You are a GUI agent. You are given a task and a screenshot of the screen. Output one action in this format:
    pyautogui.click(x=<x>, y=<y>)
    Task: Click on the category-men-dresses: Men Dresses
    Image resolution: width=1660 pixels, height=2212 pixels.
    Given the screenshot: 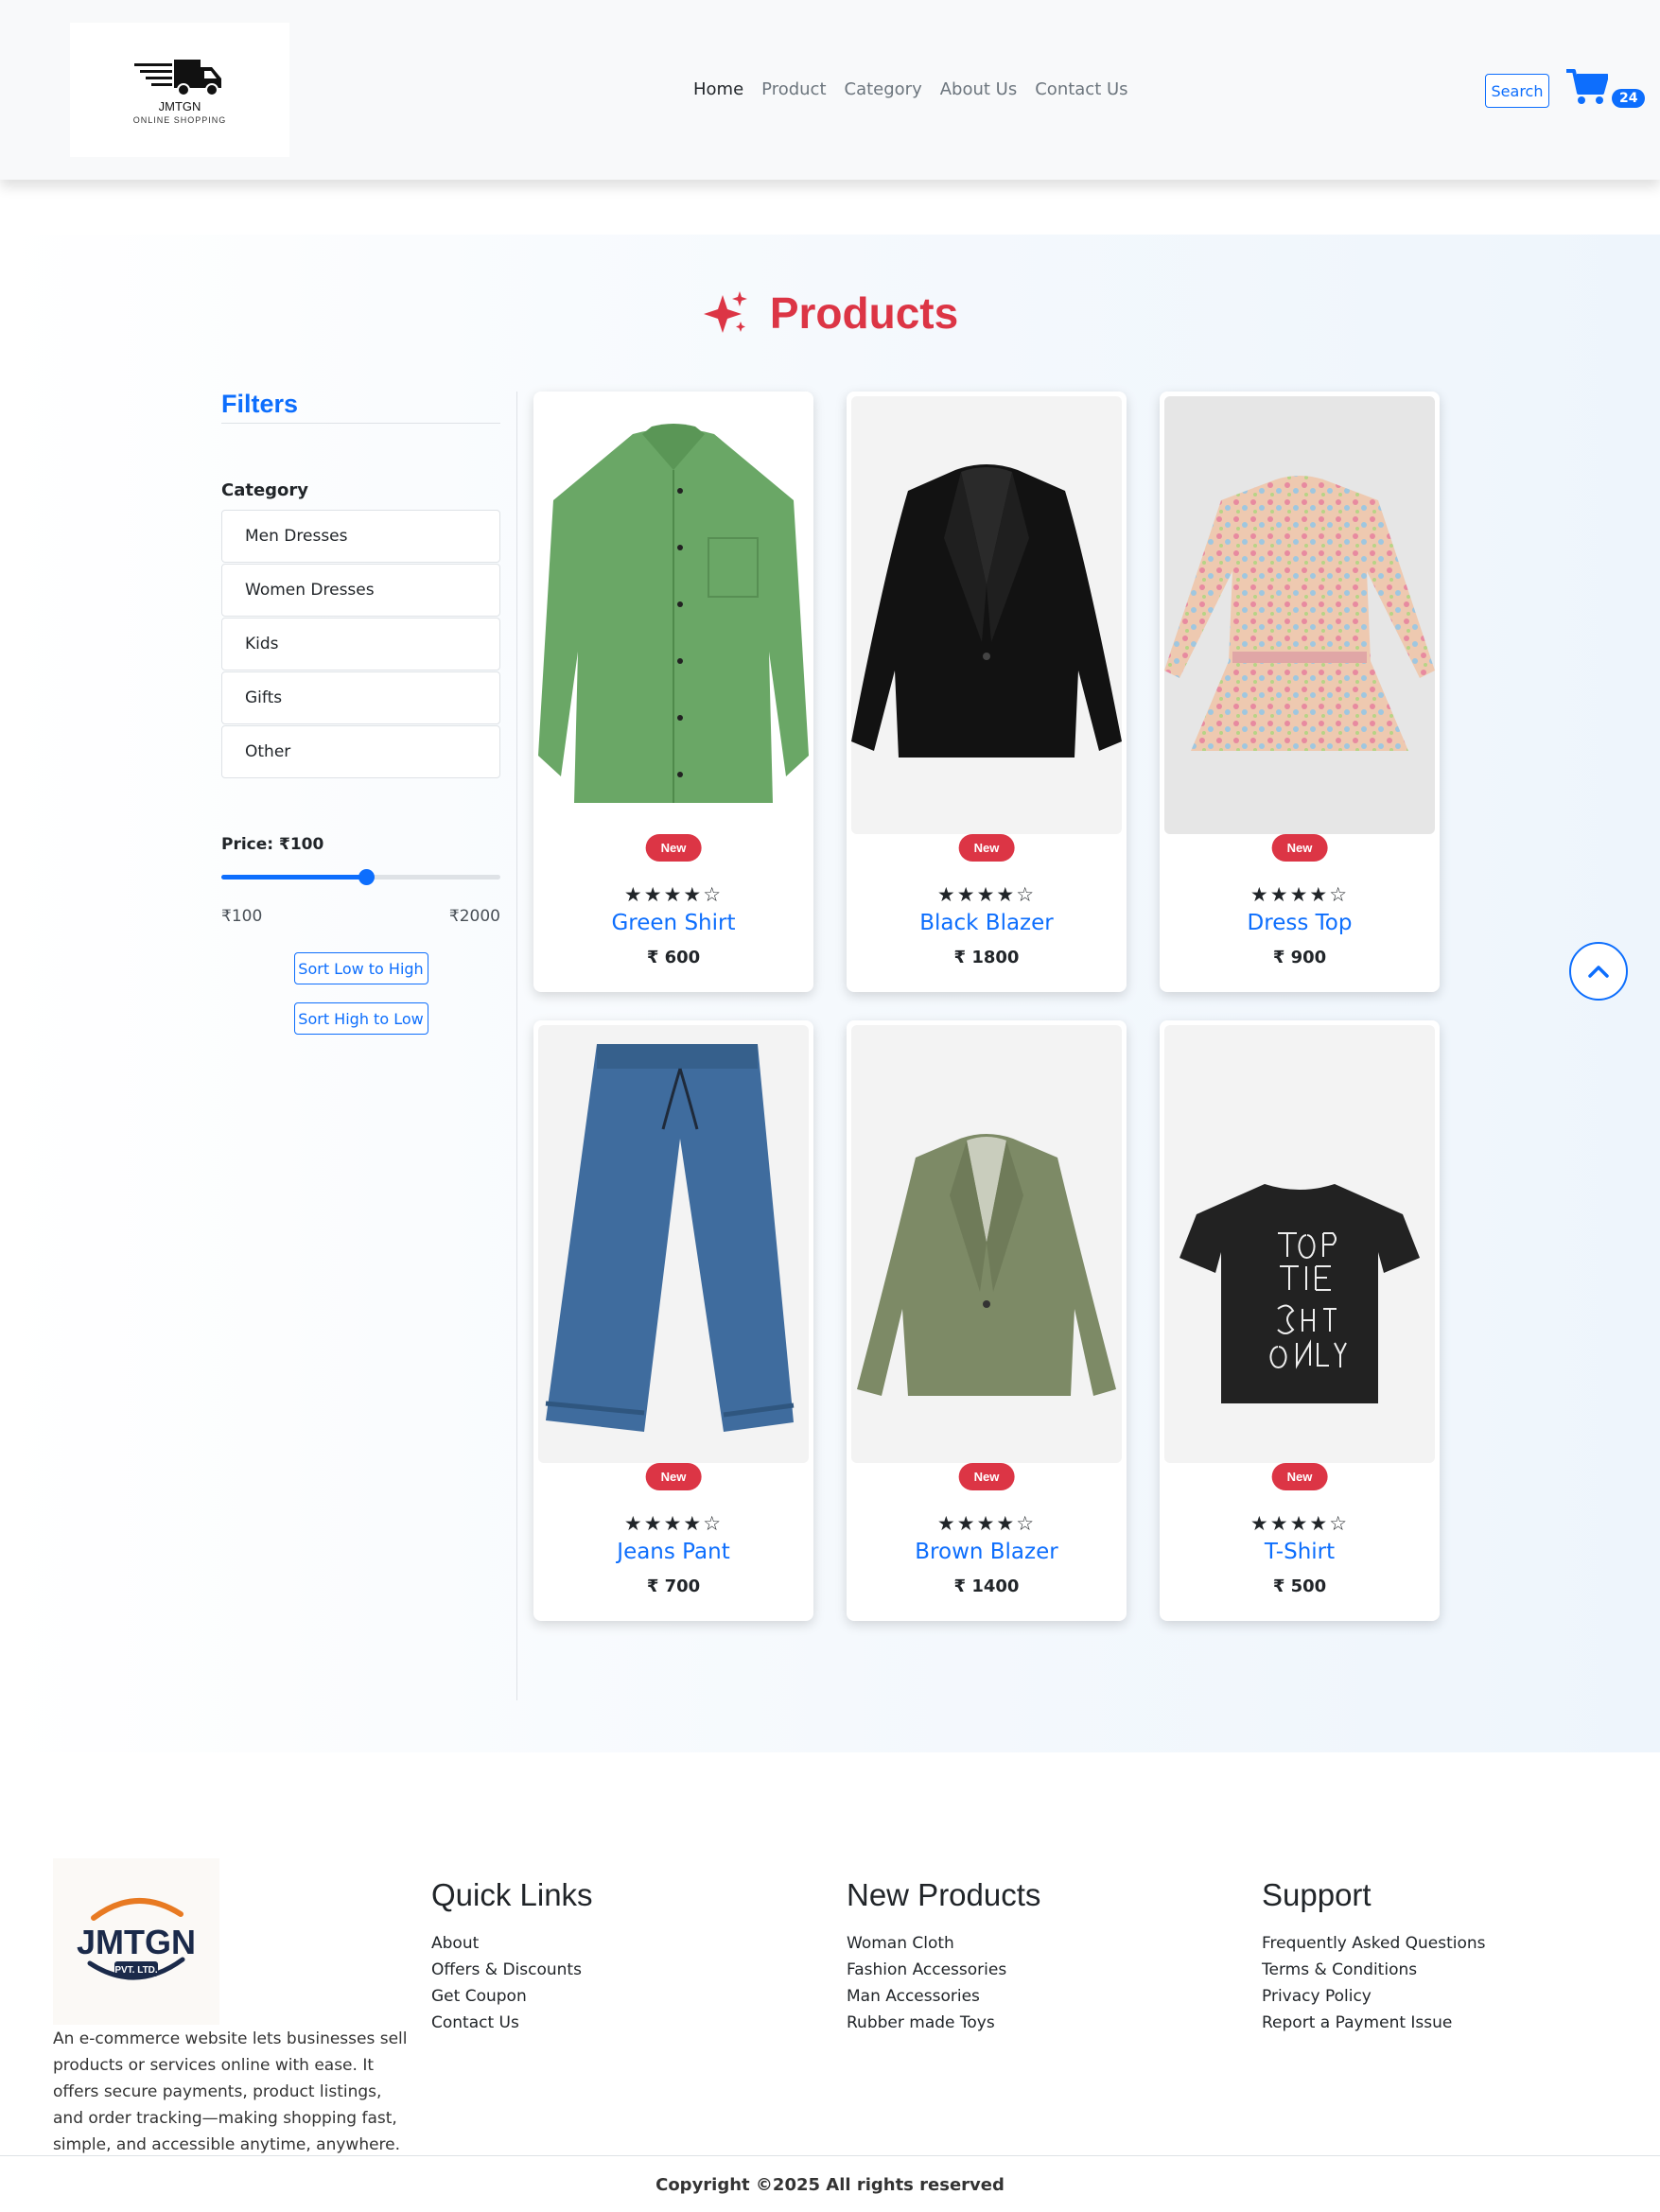 What is the action you would take?
    pyautogui.click(x=360, y=536)
    